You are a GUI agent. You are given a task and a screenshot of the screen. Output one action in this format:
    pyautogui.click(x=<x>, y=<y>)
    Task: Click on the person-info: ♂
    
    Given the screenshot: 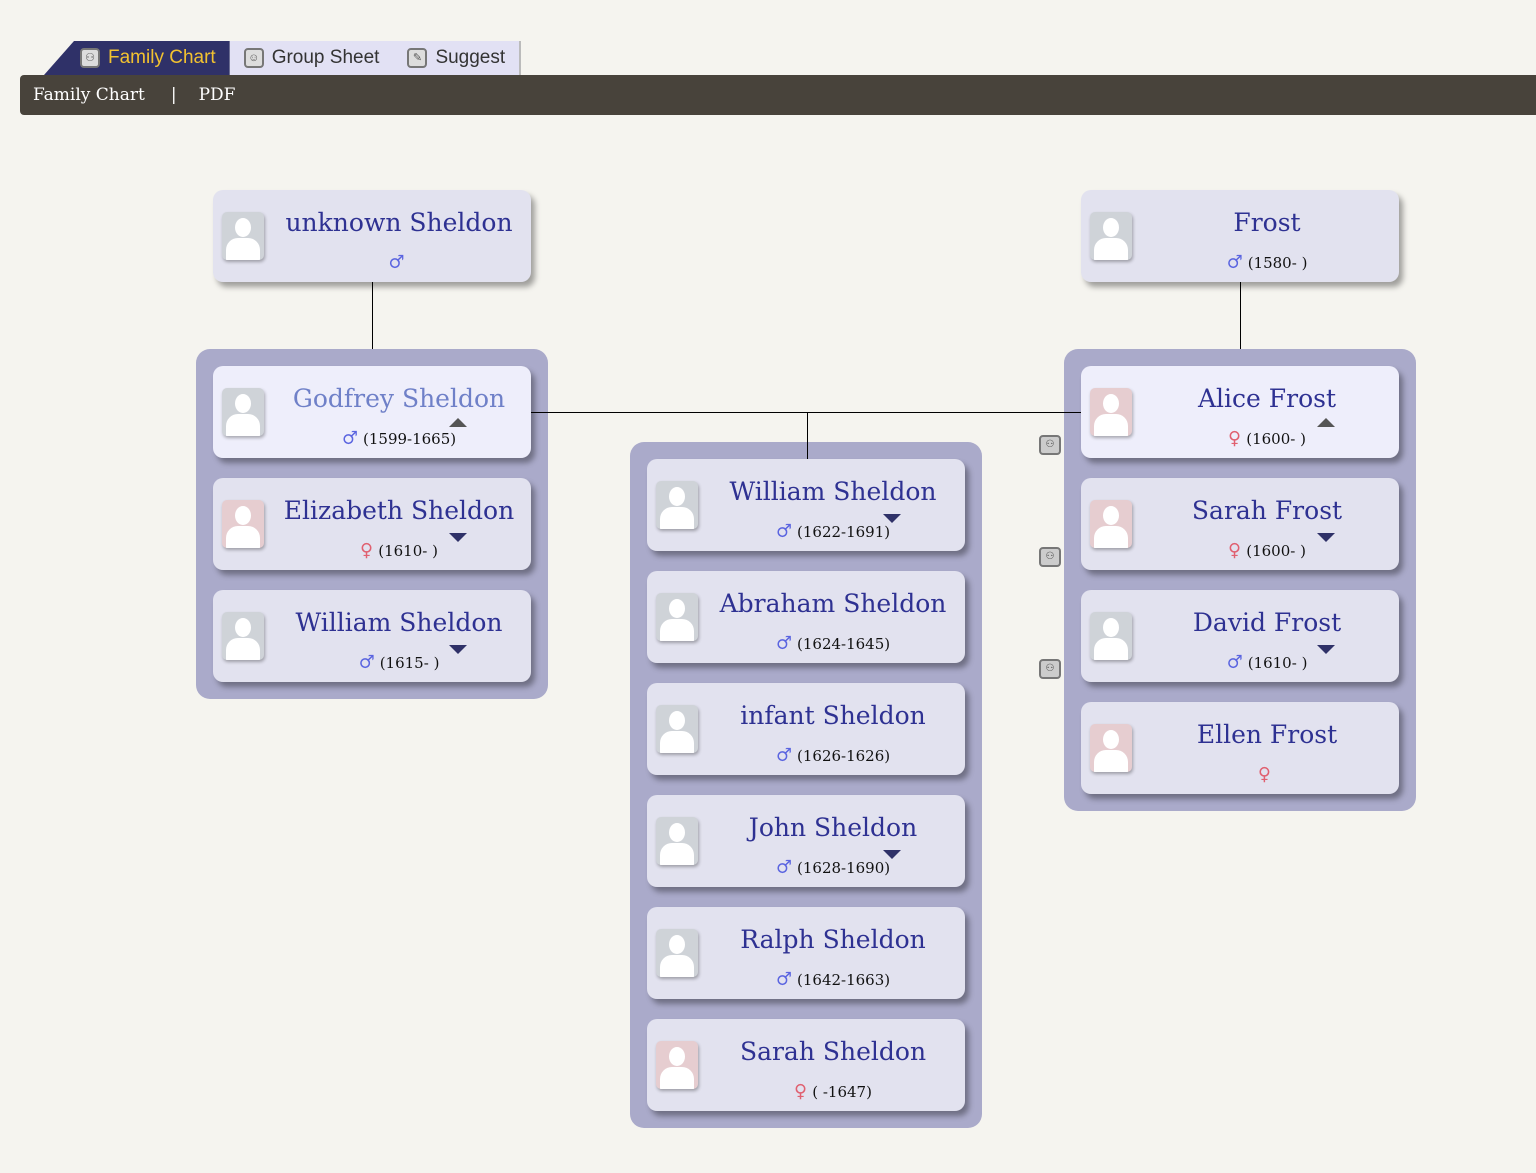 What is the action you would take?
    pyautogui.click(x=399, y=262)
    